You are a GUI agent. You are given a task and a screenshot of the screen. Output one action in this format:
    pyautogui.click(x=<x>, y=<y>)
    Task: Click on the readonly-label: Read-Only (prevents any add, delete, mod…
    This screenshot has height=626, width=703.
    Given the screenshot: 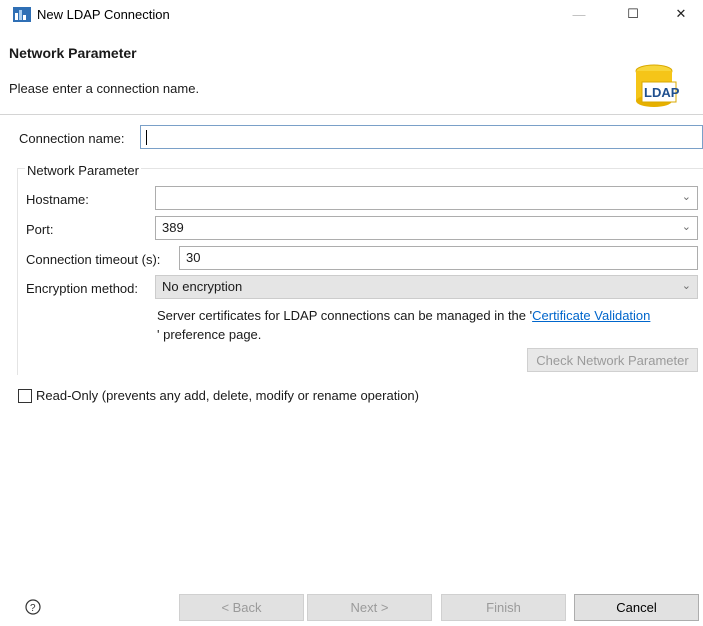 What is the action you would take?
    pyautogui.click(x=227, y=395)
    